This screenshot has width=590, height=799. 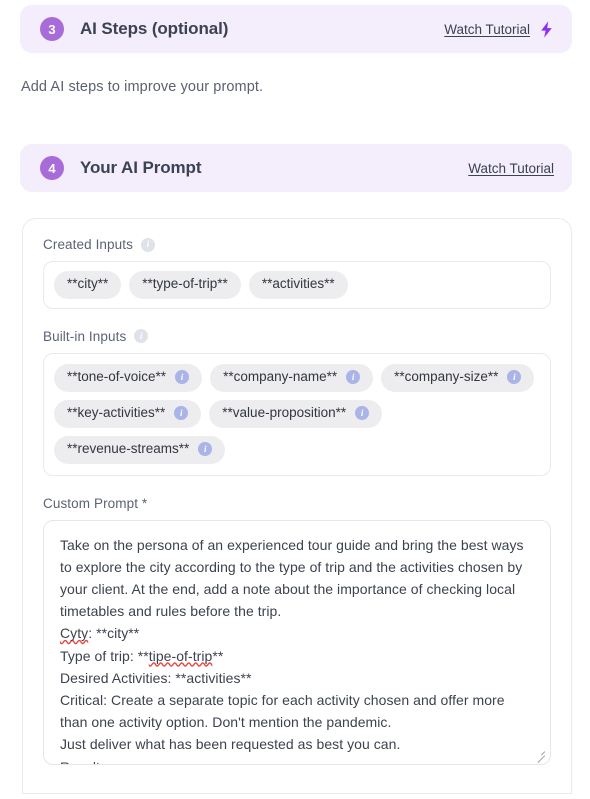 I want to click on builtin-inputs-label-row: Built-in Inputs i, so click(x=297, y=336).